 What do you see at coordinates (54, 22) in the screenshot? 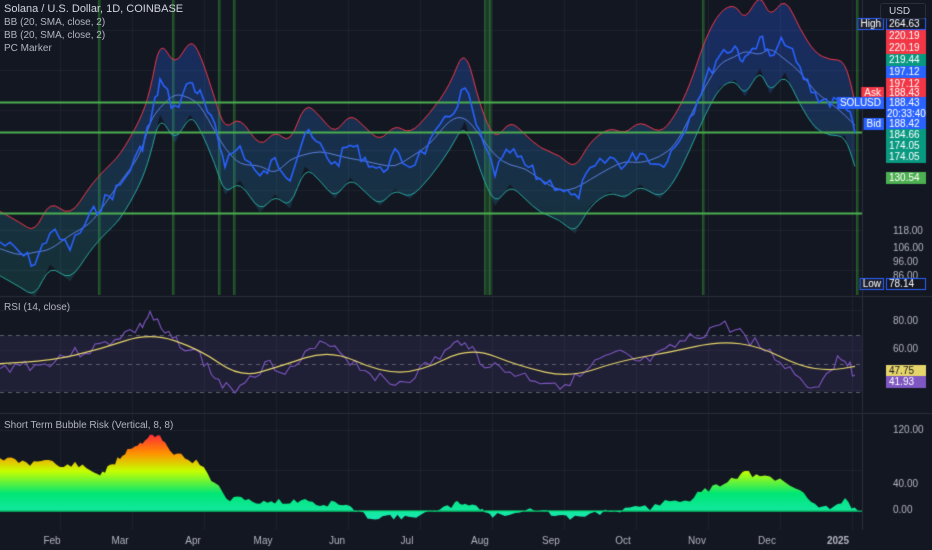
I see `bb-legend-1: BB (20, SMA, close, 2)` at bounding box center [54, 22].